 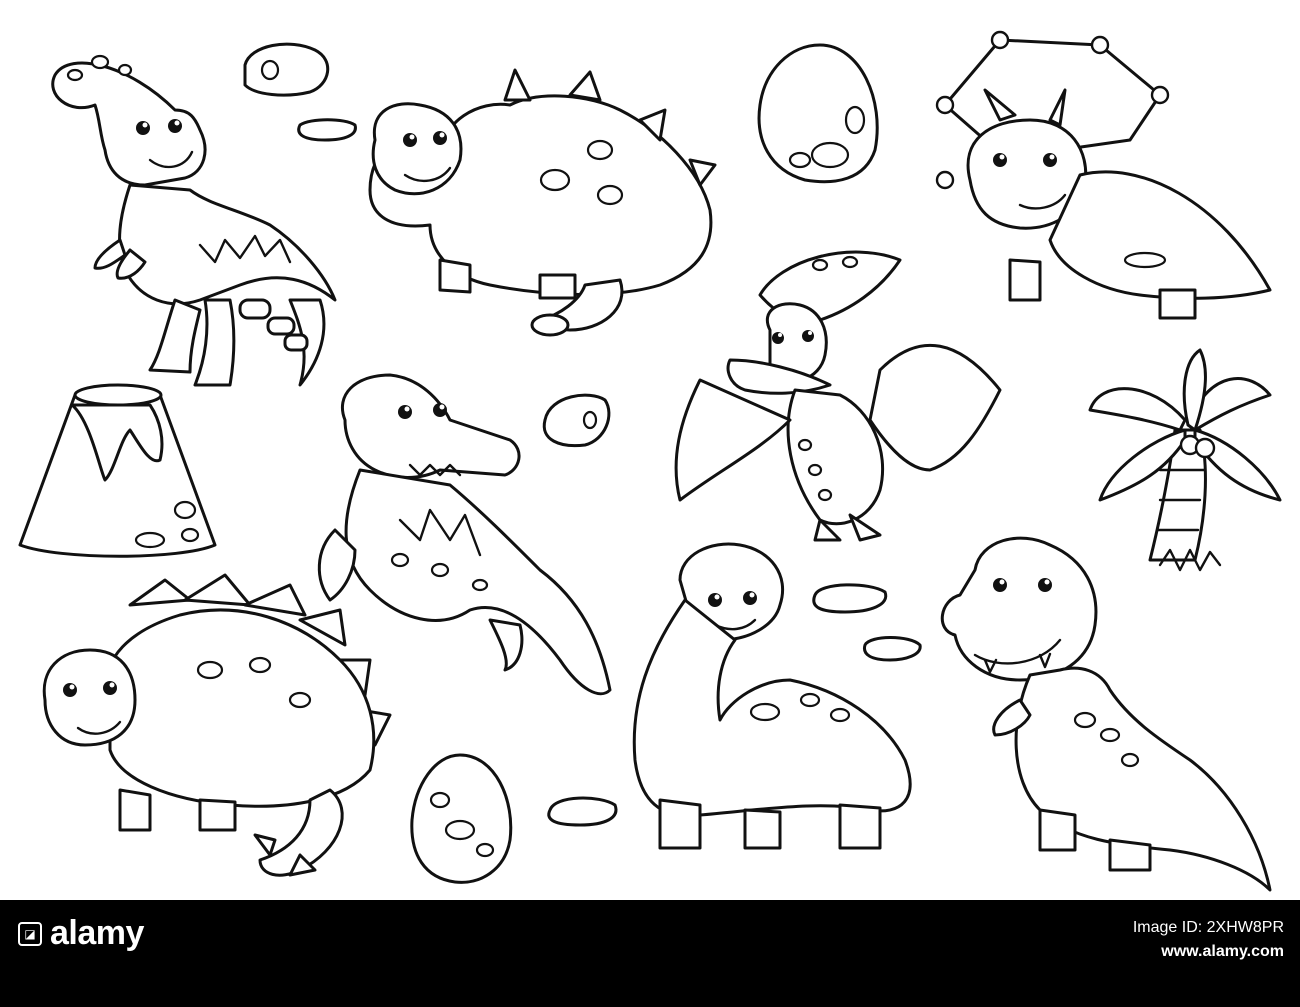 I want to click on image-meta: Image ID: 2XHW8PR www.alamy.com, so click(x=1208, y=940).